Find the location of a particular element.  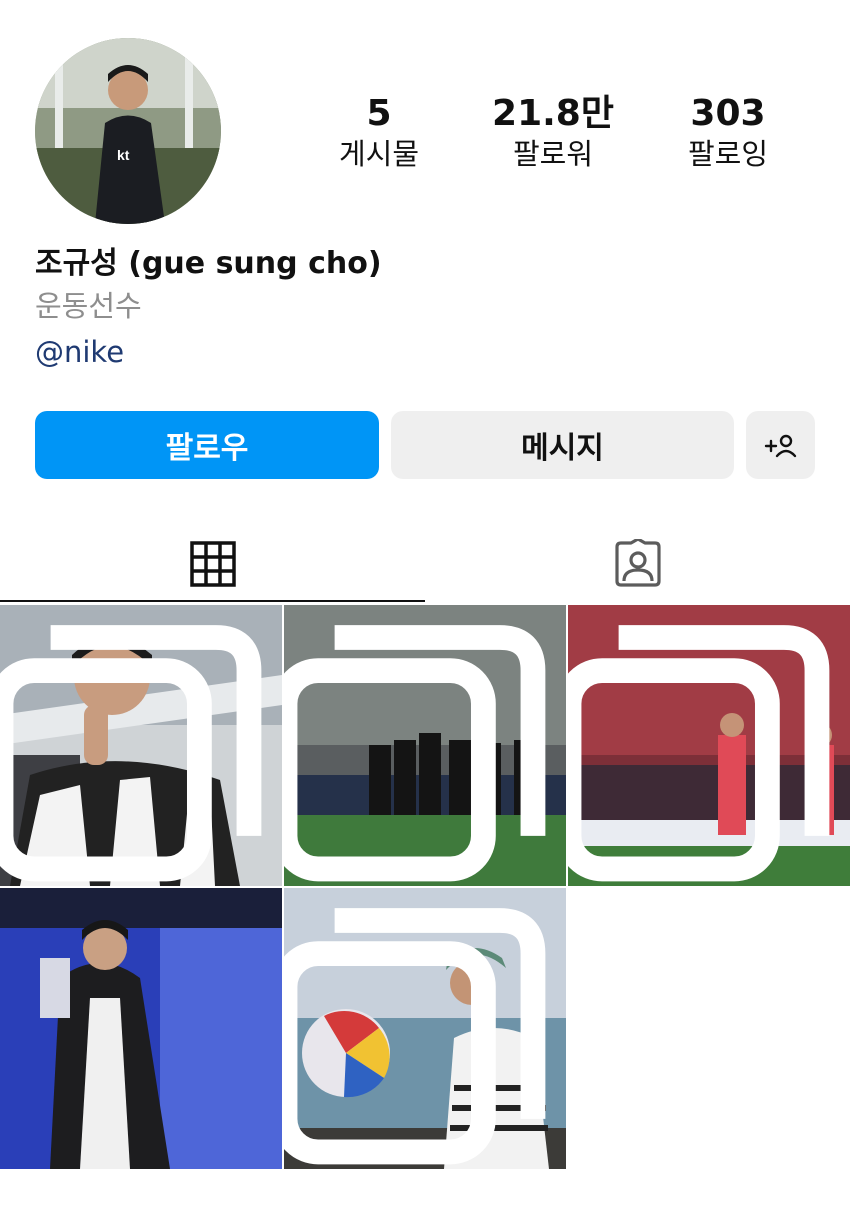

followers-count: 21.8만 is located at coordinates (553, 113).